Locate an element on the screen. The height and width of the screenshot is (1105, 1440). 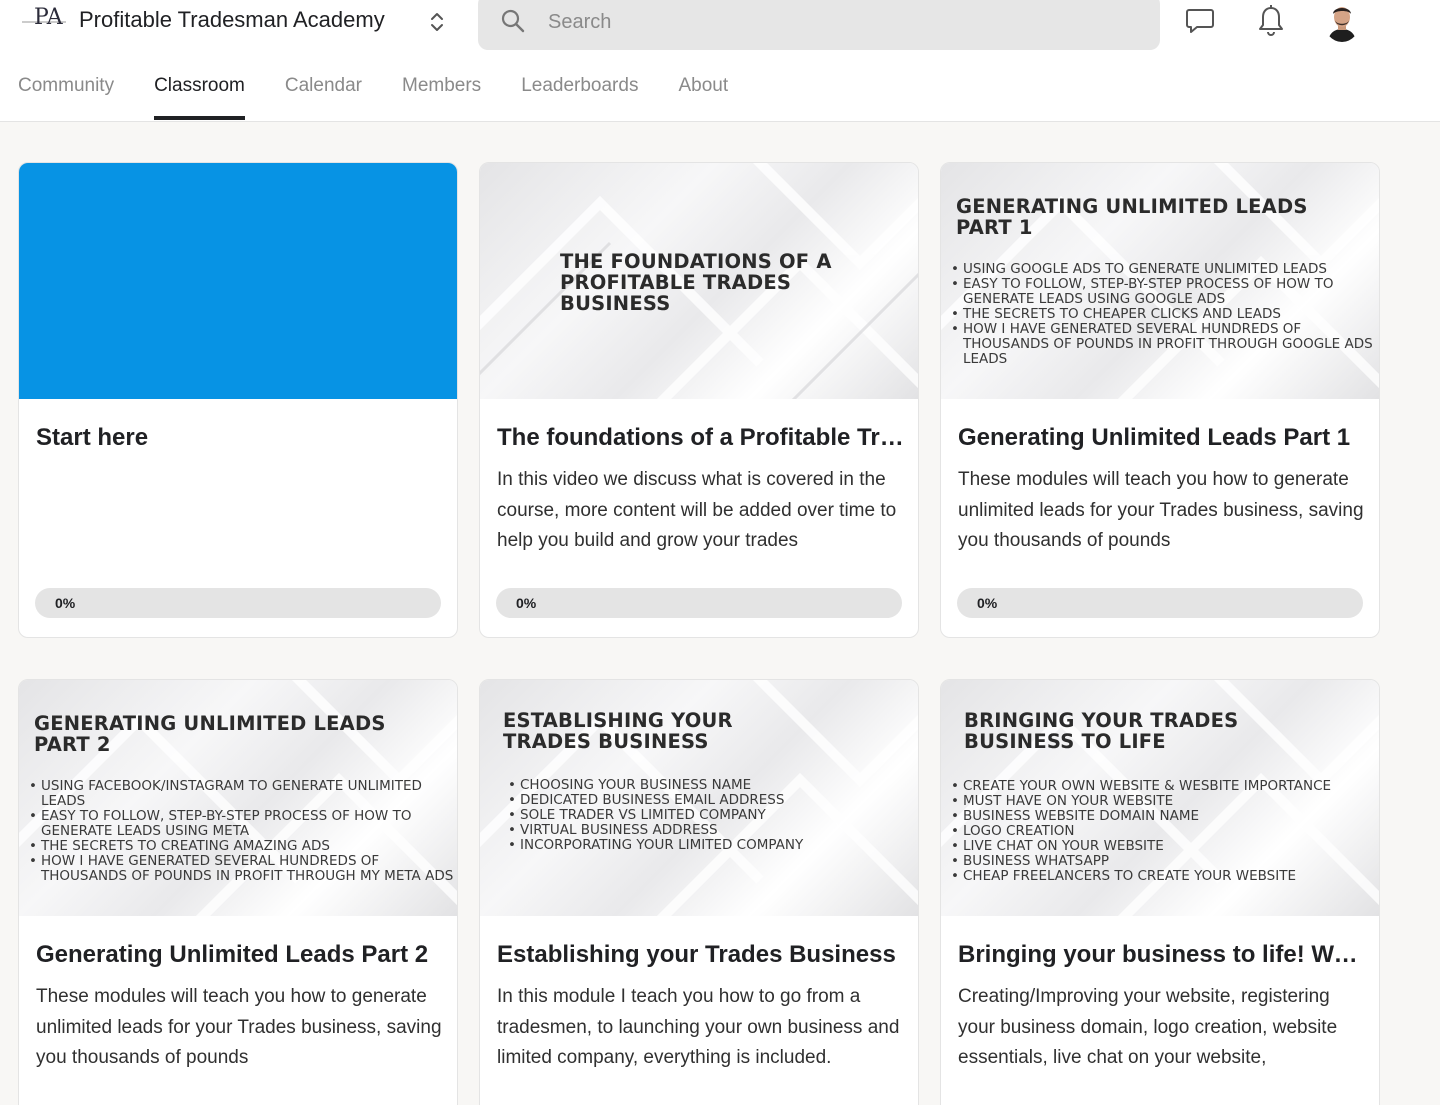
tab-calendar: Calendar is located at coordinates (323, 96).